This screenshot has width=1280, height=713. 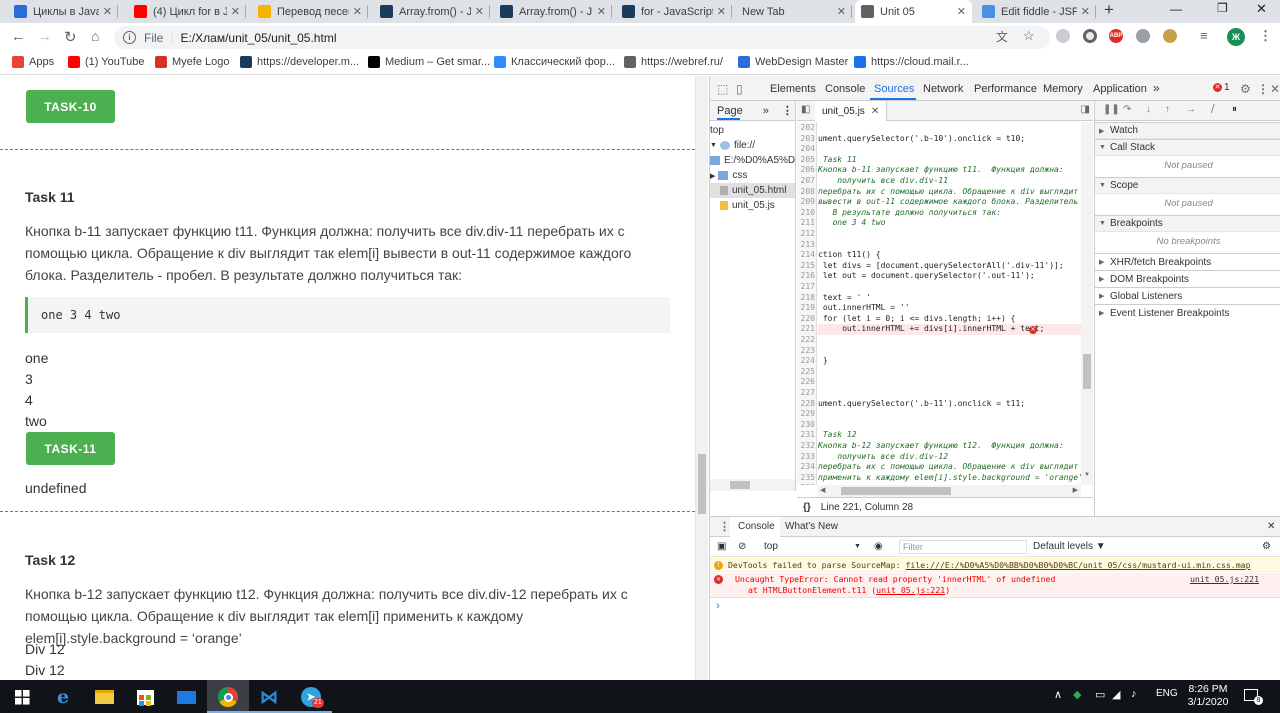 I want to click on editor-hscroll: ◀ ▶, so click(x=949, y=491).